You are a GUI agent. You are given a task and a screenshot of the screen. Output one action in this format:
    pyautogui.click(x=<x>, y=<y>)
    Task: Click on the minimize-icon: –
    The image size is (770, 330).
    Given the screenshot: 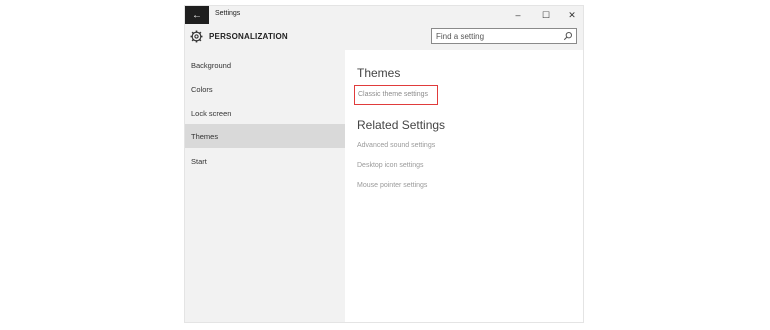 What is the action you would take?
    pyautogui.click(x=518, y=15)
    